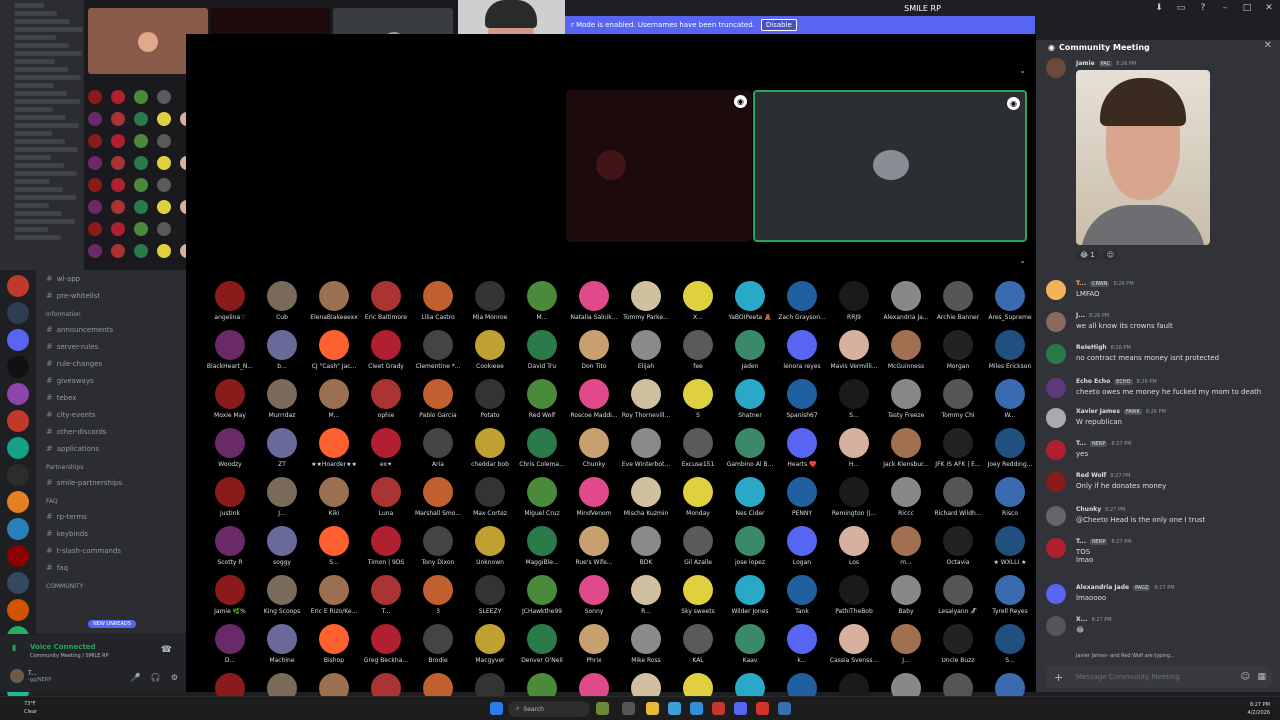 This screenshot has width=1280, height=720. Describe the element at coordinates (438, 301) in the screenshot. I see `participant-tile: Lilia Castro` at that location.